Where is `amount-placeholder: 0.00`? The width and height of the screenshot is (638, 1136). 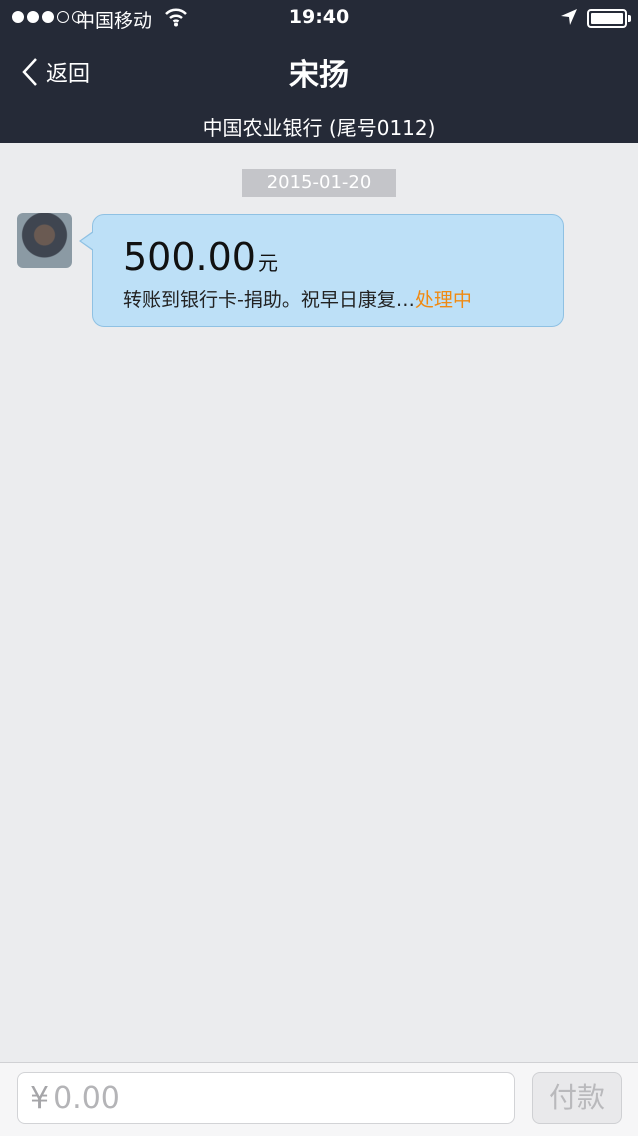 amount-placeholder: 0.00 is located at coordinates (86, 1098).